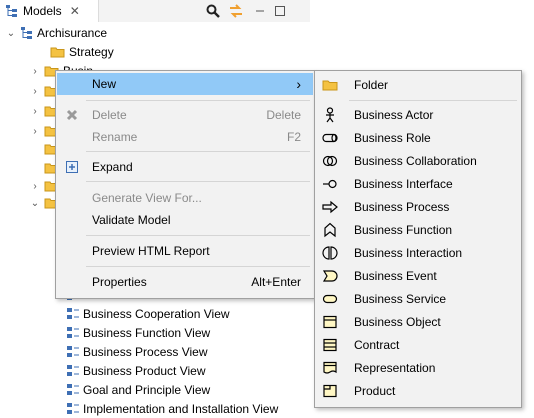  I want to click on view-toolbar, so click(246, 11).